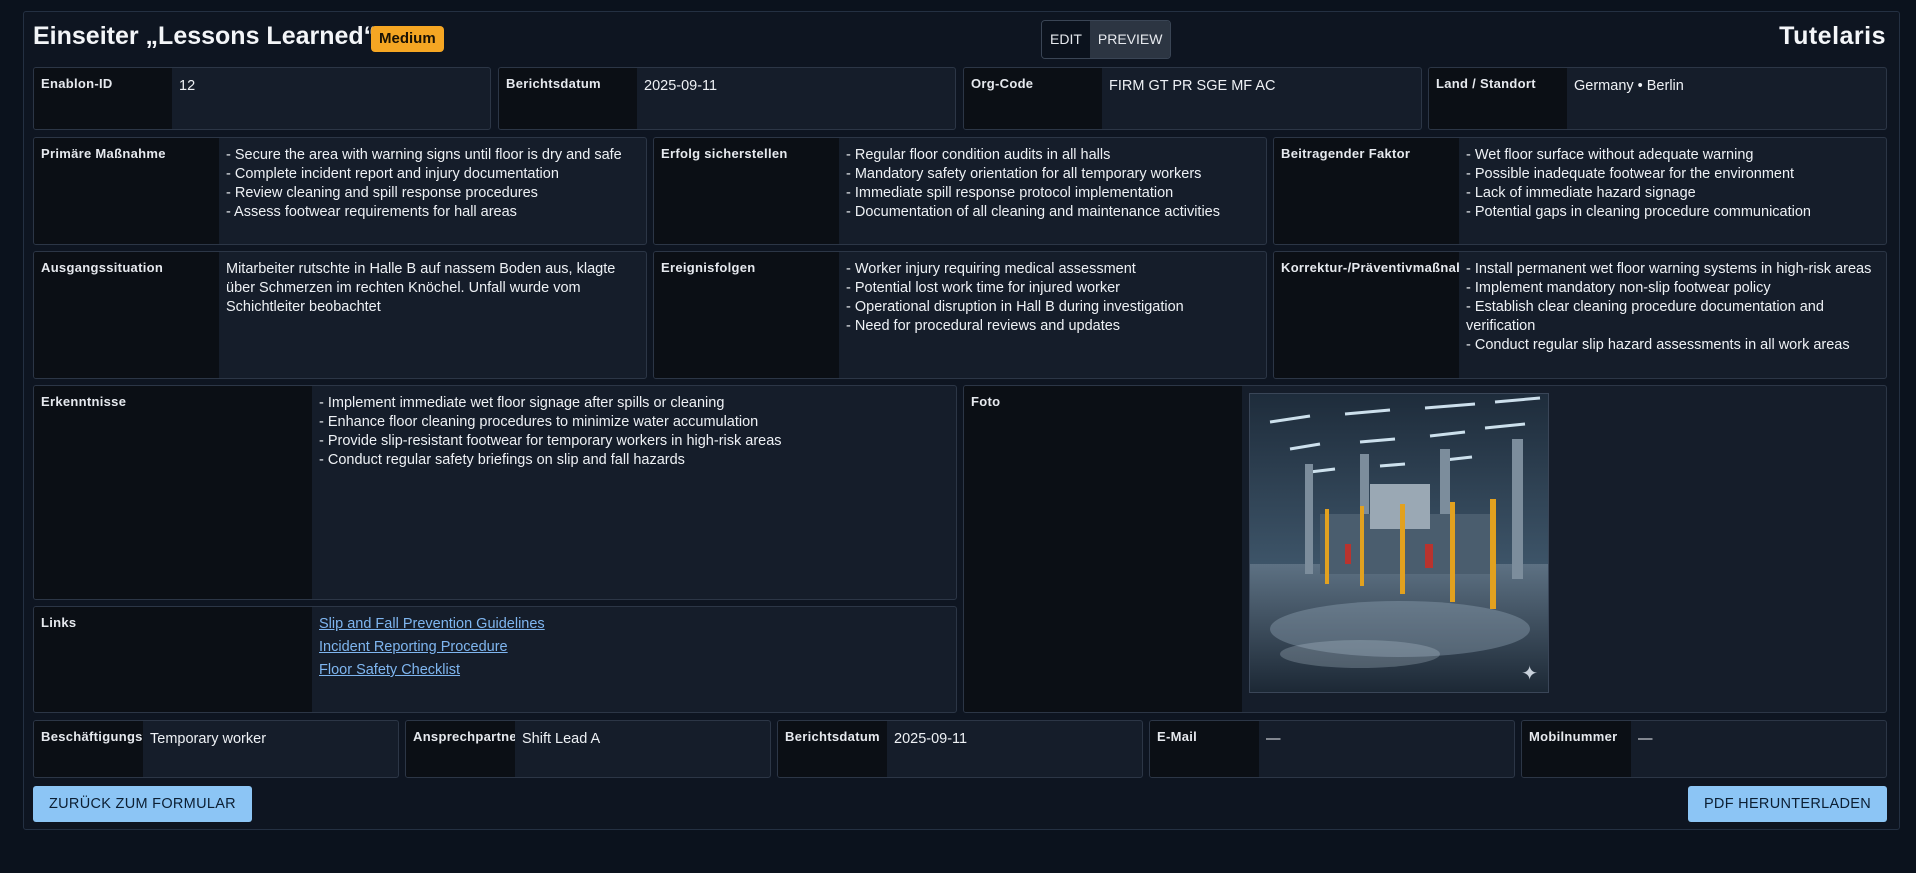 The width and height of the screenshot is (1916, 873). Describe the element at coordinates (187, 86) in the screenshot. I see `field-value: 12` at that location.